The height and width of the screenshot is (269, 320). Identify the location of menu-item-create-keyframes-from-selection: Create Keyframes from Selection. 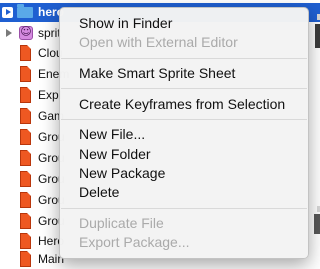
(184, 104).